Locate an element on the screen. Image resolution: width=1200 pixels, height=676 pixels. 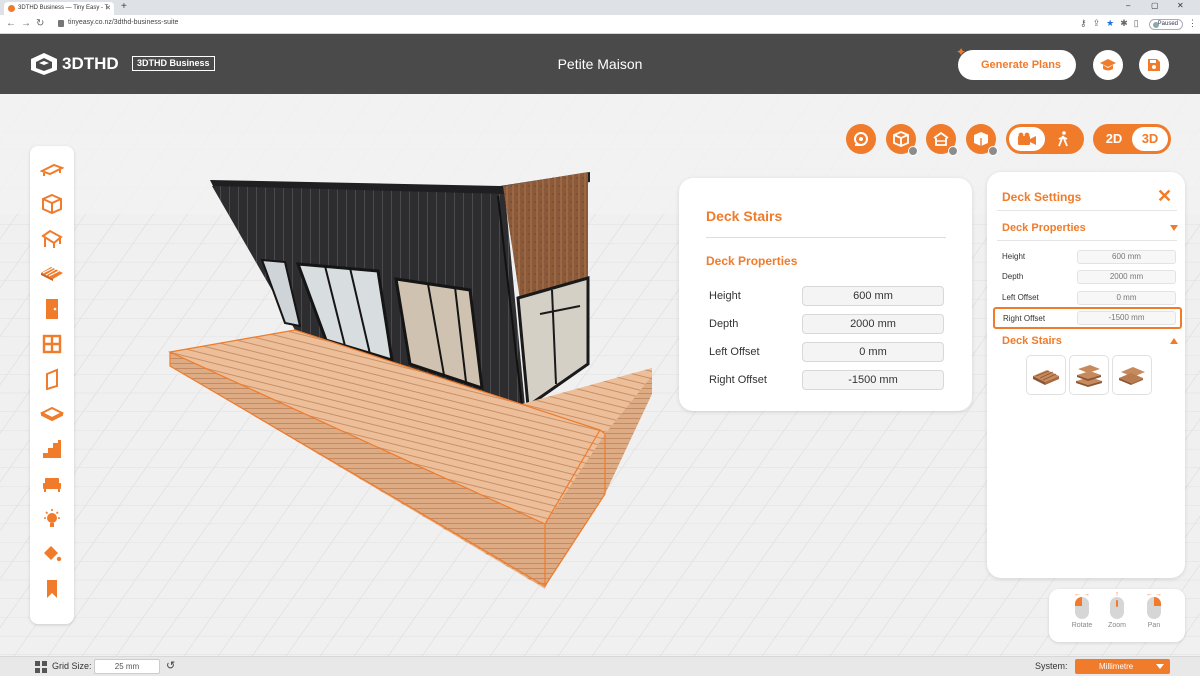
tutorial-button is located at coordinates (1108, 65).